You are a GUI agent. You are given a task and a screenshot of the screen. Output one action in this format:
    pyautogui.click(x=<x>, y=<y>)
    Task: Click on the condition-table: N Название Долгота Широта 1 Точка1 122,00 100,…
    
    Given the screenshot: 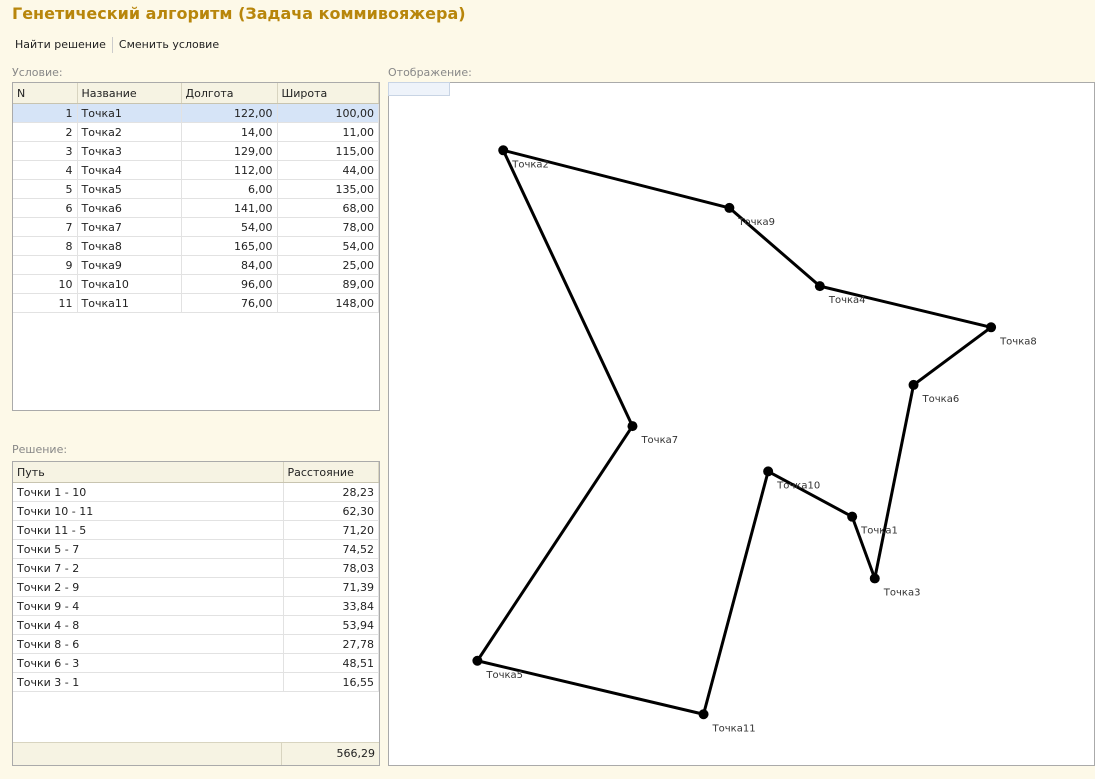 What is the action you would take?
    pyautogui.click(x=196, y=246)
    